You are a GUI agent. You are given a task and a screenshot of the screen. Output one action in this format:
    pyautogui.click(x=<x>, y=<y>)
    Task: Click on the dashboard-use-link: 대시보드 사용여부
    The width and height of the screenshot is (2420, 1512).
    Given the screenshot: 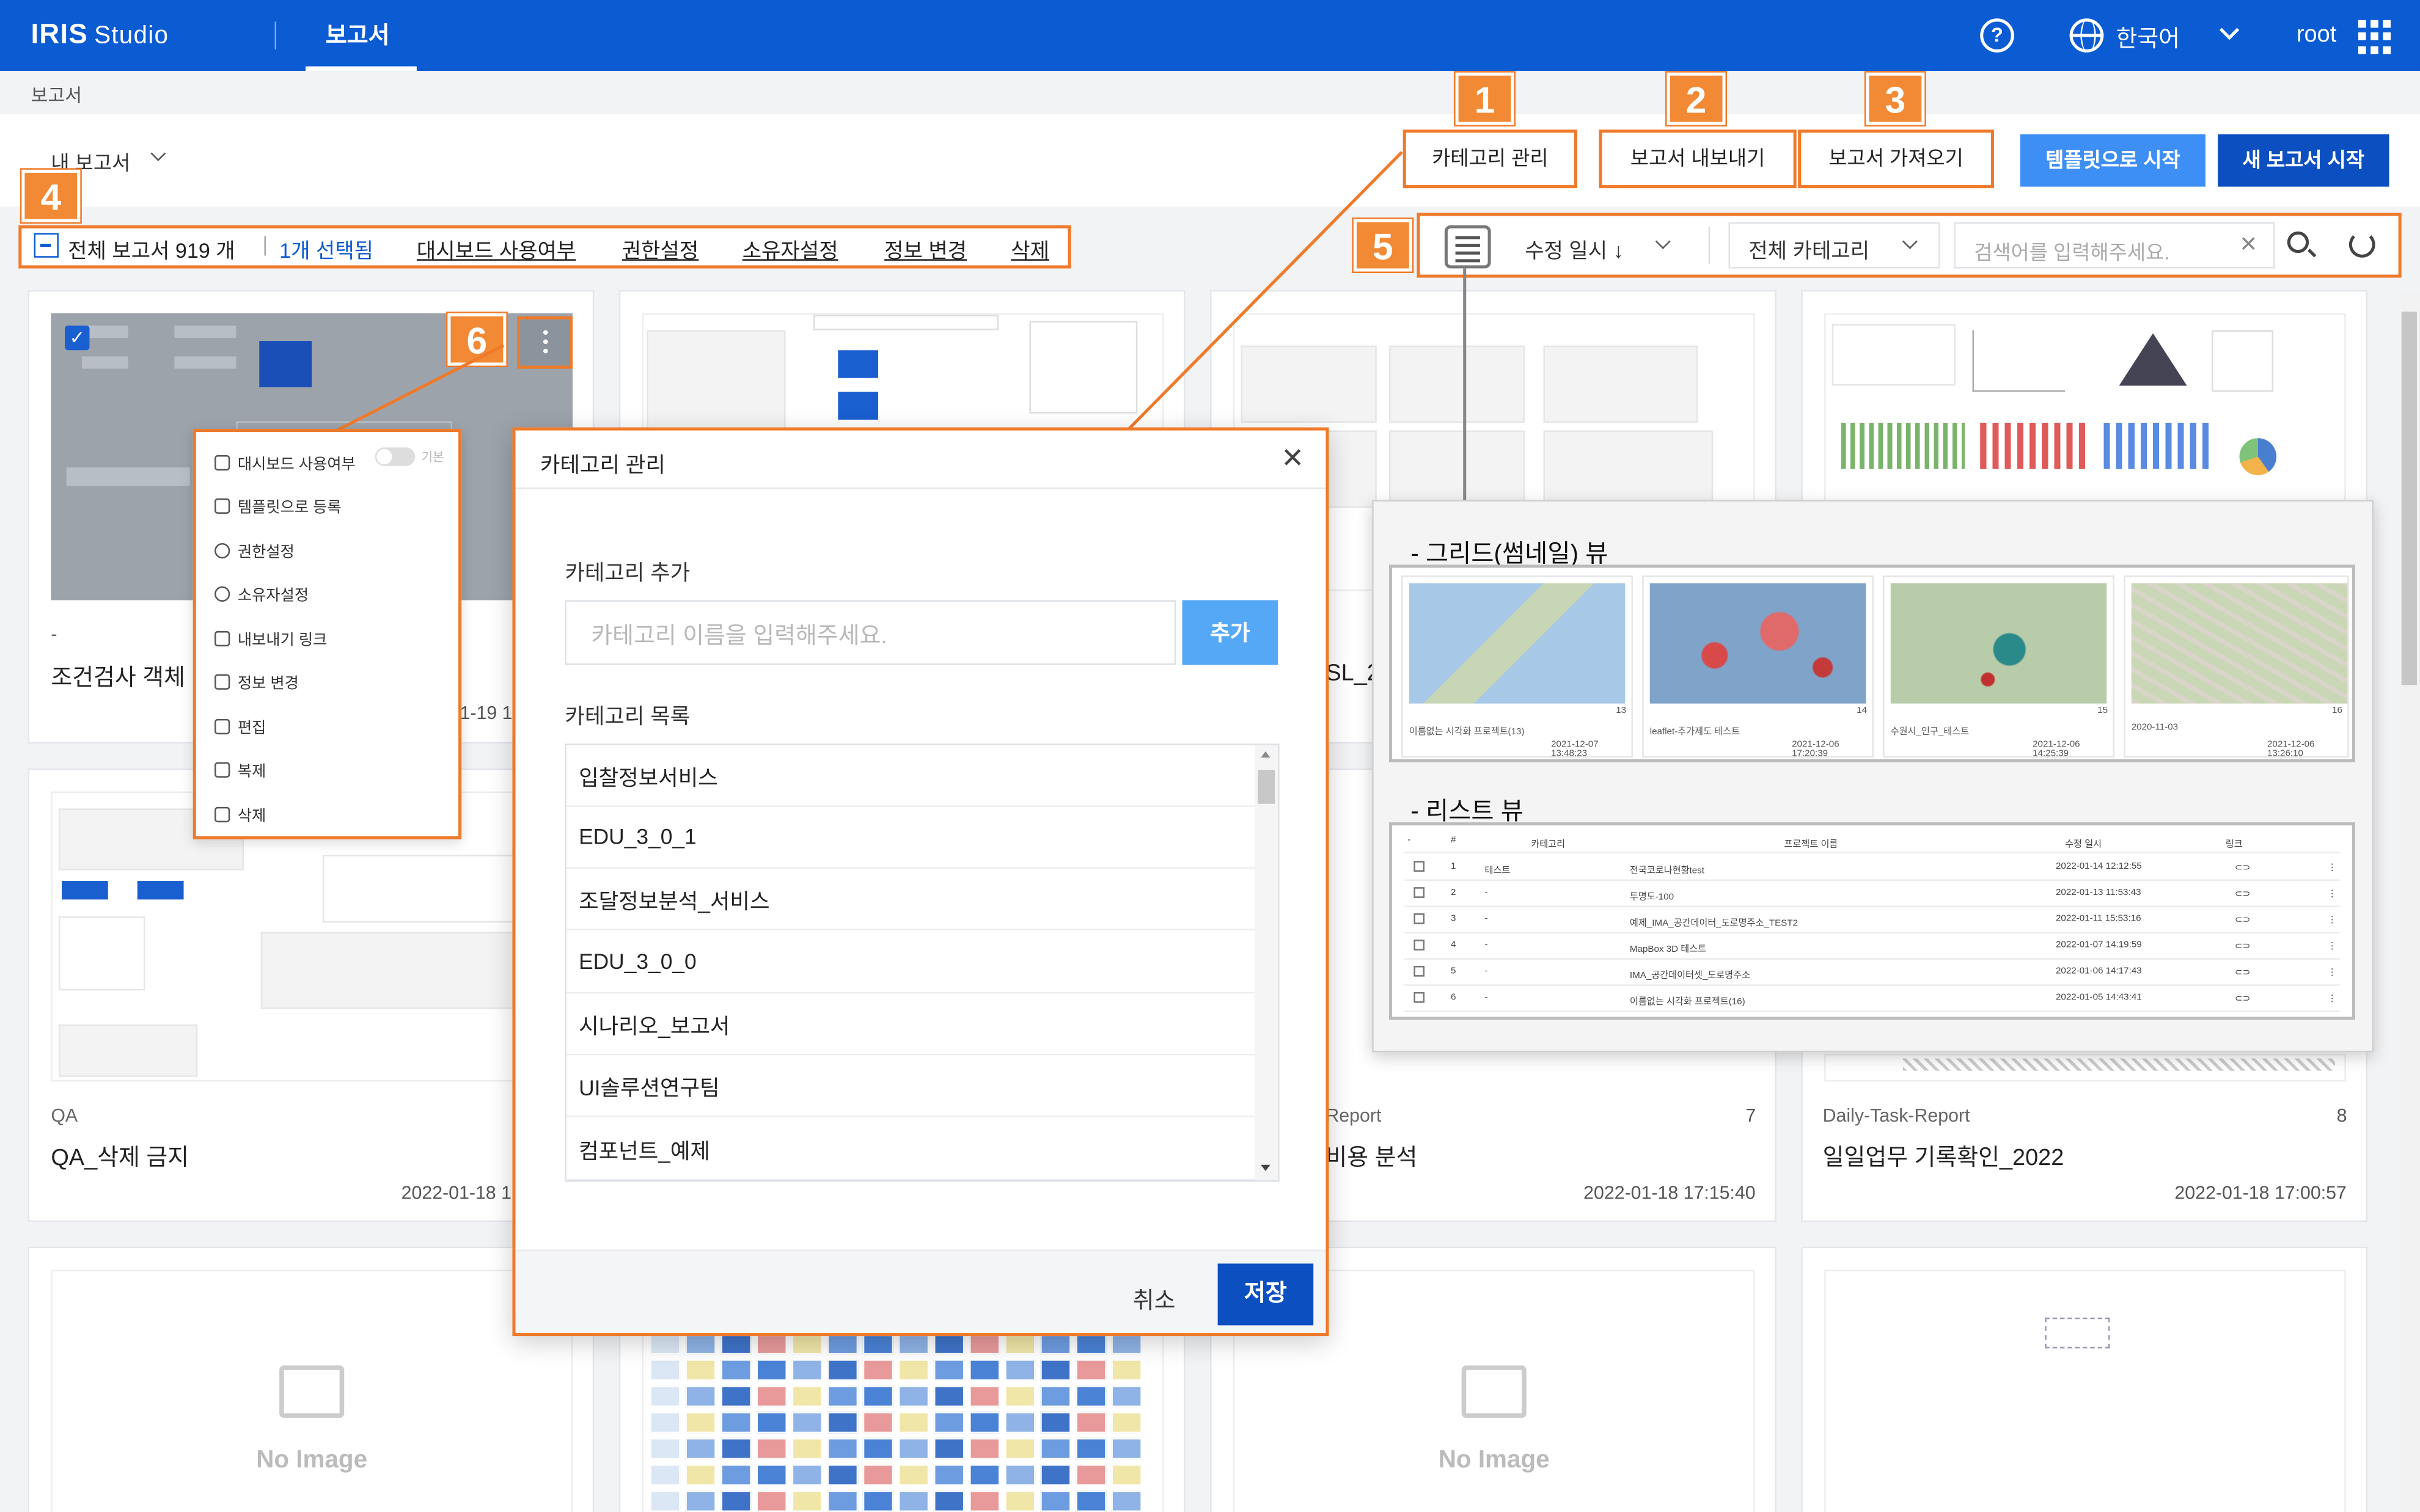 What is the action you would take?
    pyautogui.click(x=497, y=248)
    